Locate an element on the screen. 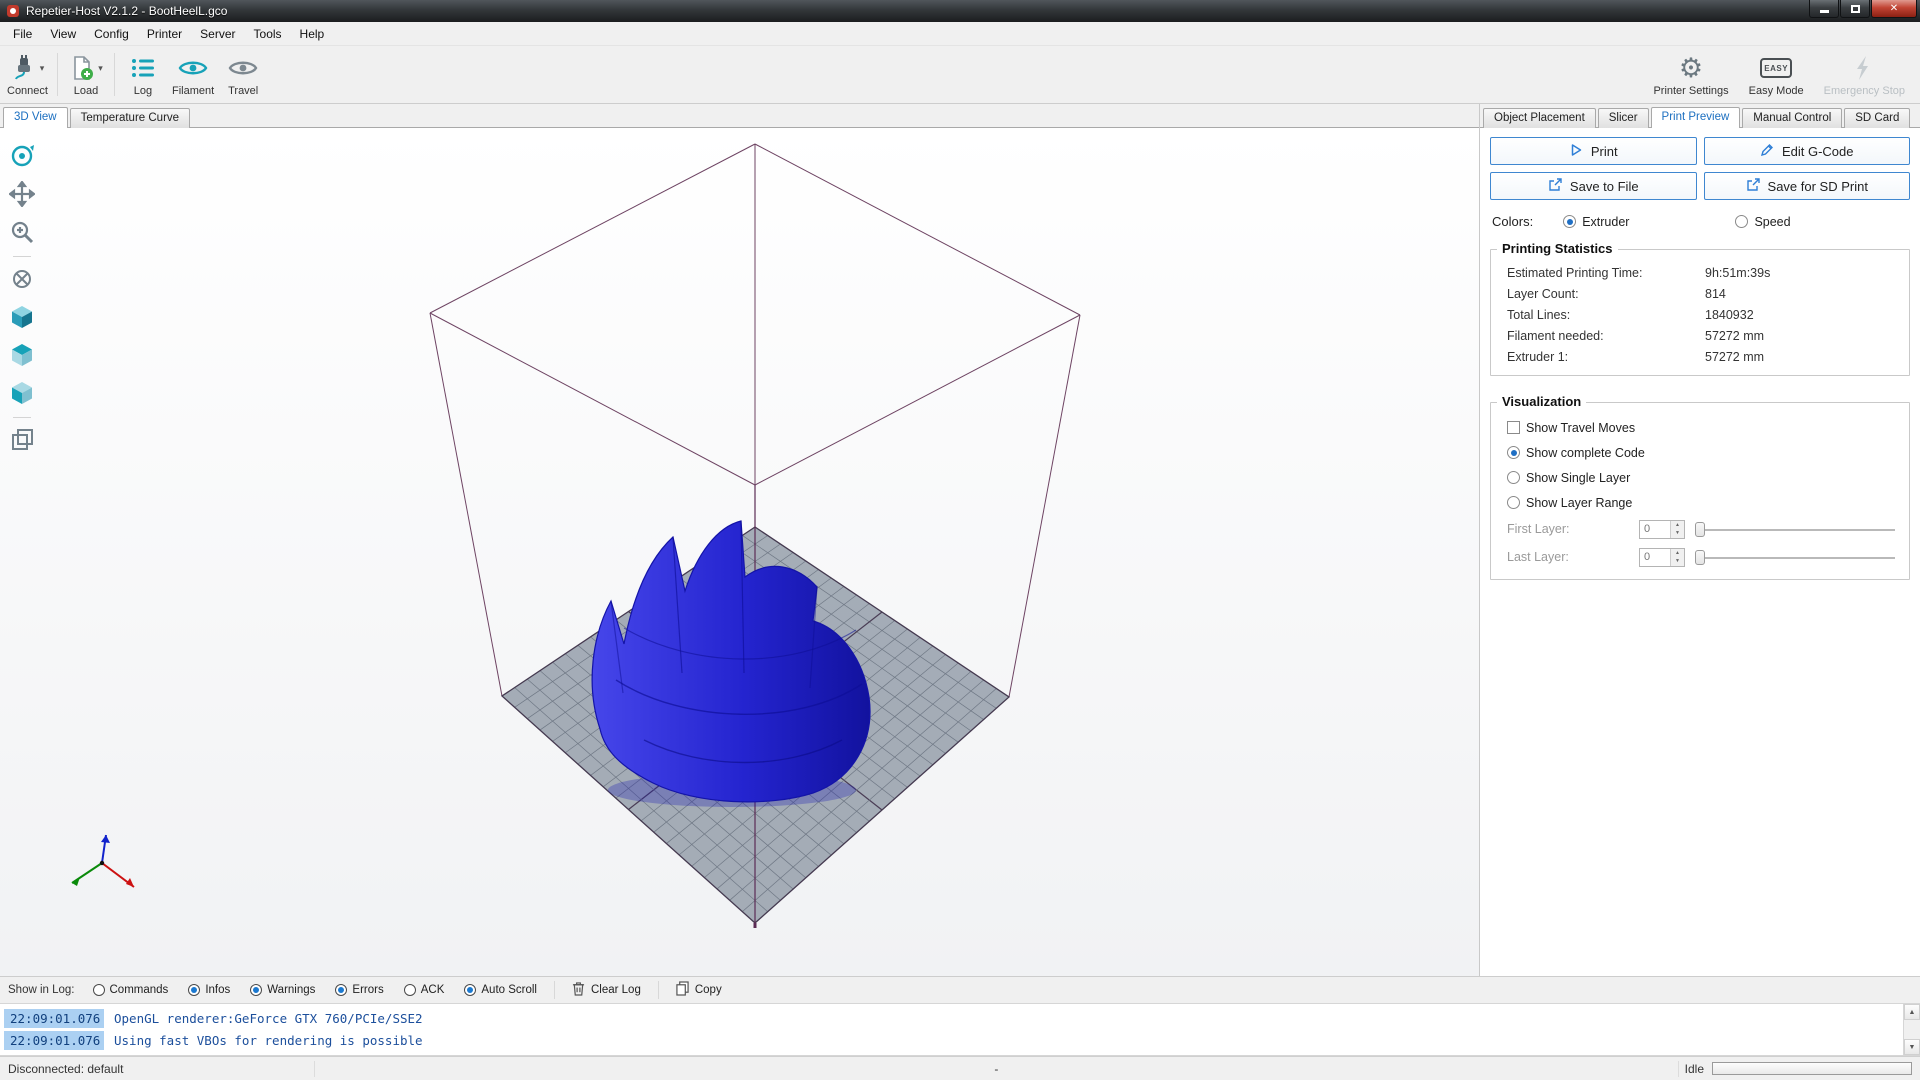  tab-sd-card: SD Card is located at coordinates (1877, 118).